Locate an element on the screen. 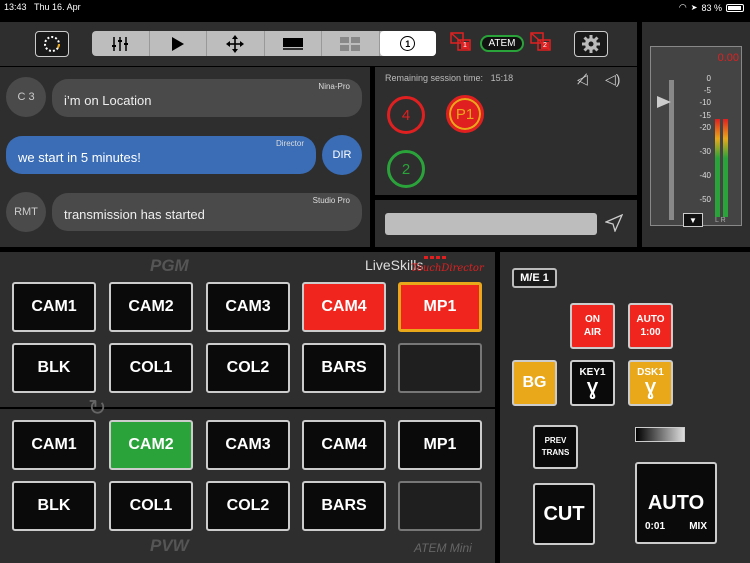 This screenshot has height=563, width=750. device-label: ATEM Mini is located at coordinates (443, 548).